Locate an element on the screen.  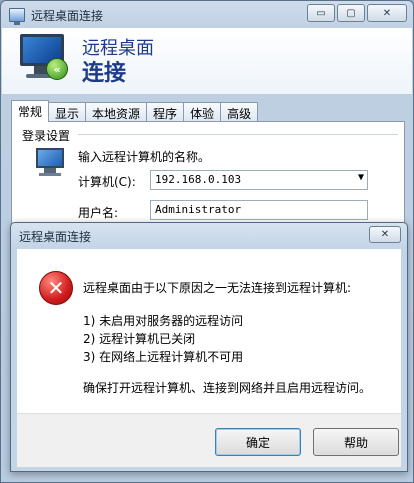
username-field: Administrator is located at coordinates (259, 210).